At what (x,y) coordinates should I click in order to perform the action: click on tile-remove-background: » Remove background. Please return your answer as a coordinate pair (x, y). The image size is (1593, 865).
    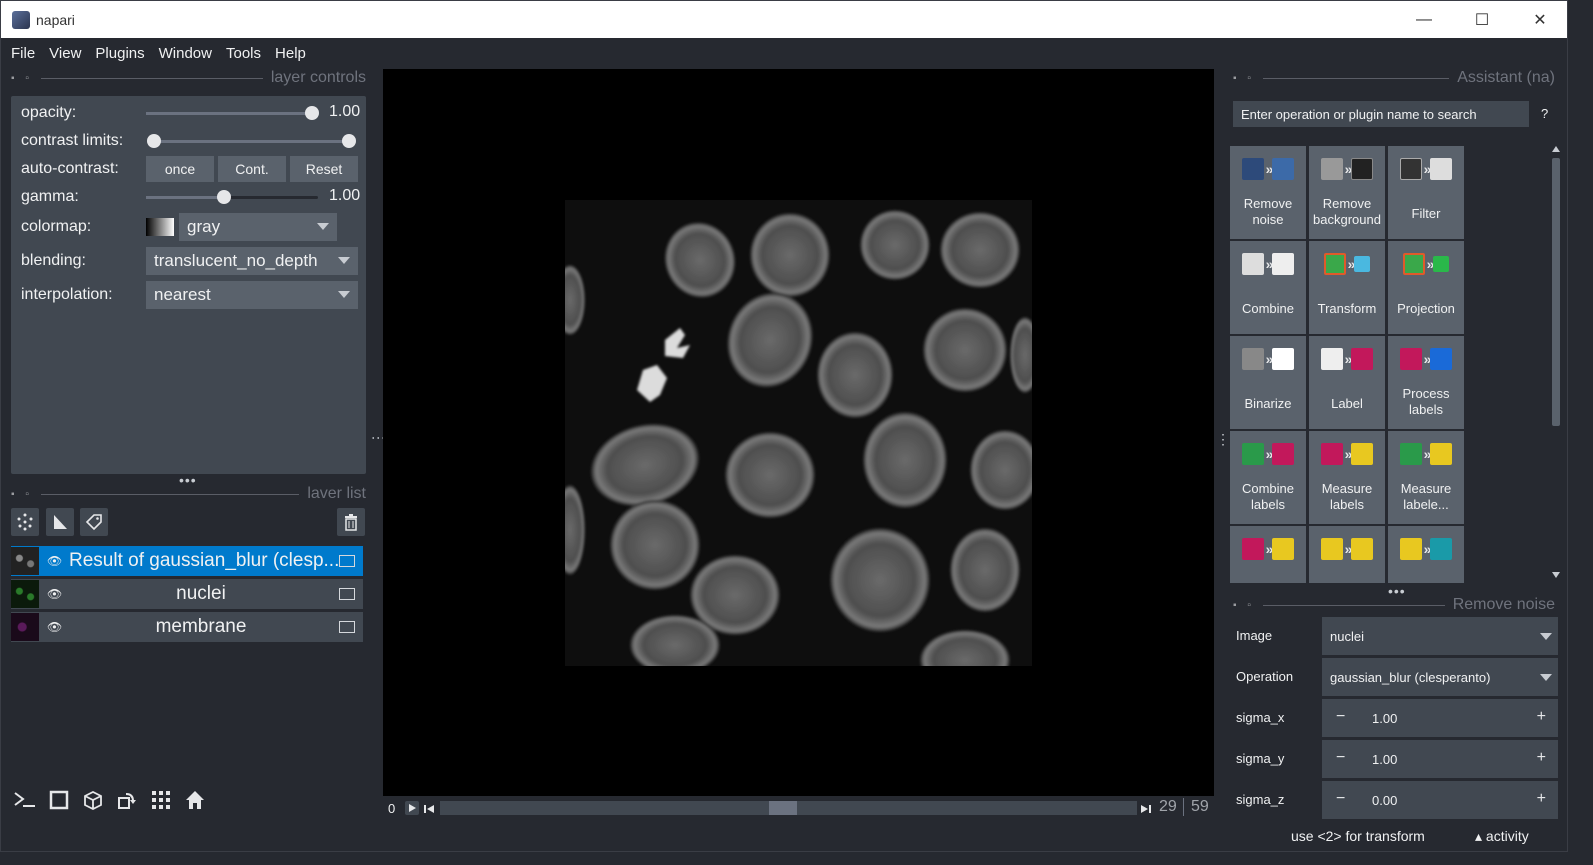
    Looking at the image, I should click on (1347, 192).